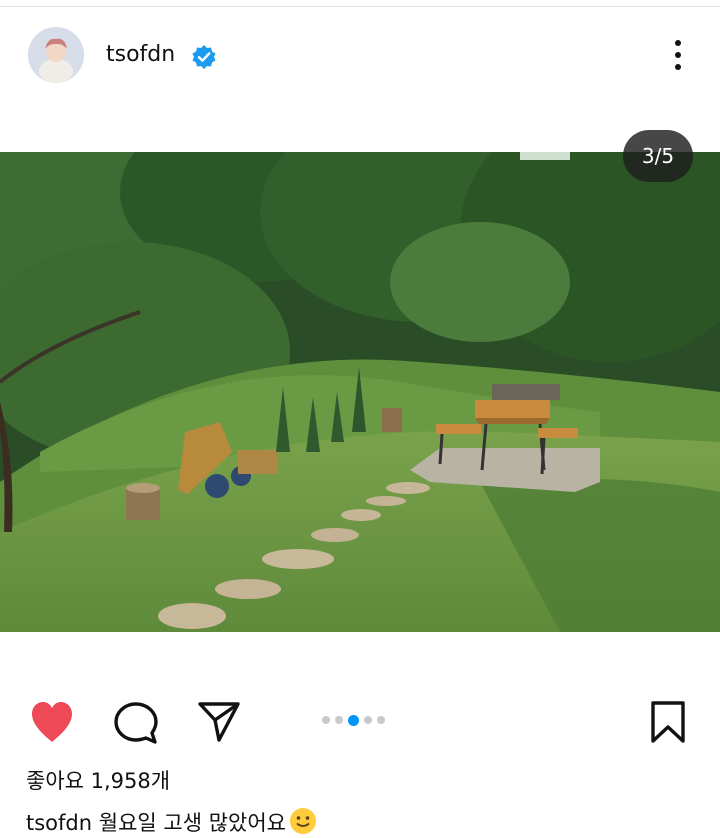 Image resolution: width=720 pixels, height=838 pixels. I want to click on share-icon, so click(219, 722).